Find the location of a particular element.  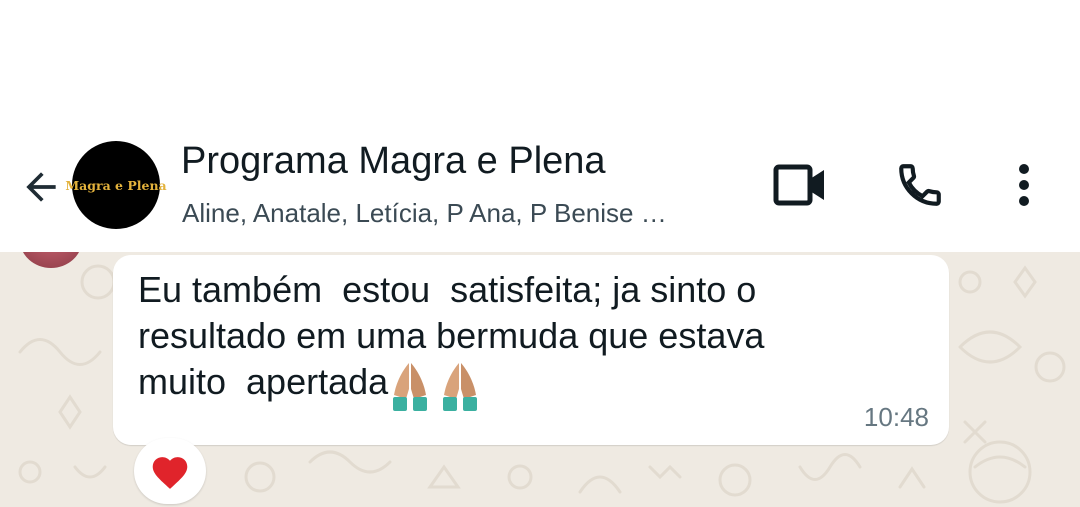

emoji-group is located at coordinates (440, 386).